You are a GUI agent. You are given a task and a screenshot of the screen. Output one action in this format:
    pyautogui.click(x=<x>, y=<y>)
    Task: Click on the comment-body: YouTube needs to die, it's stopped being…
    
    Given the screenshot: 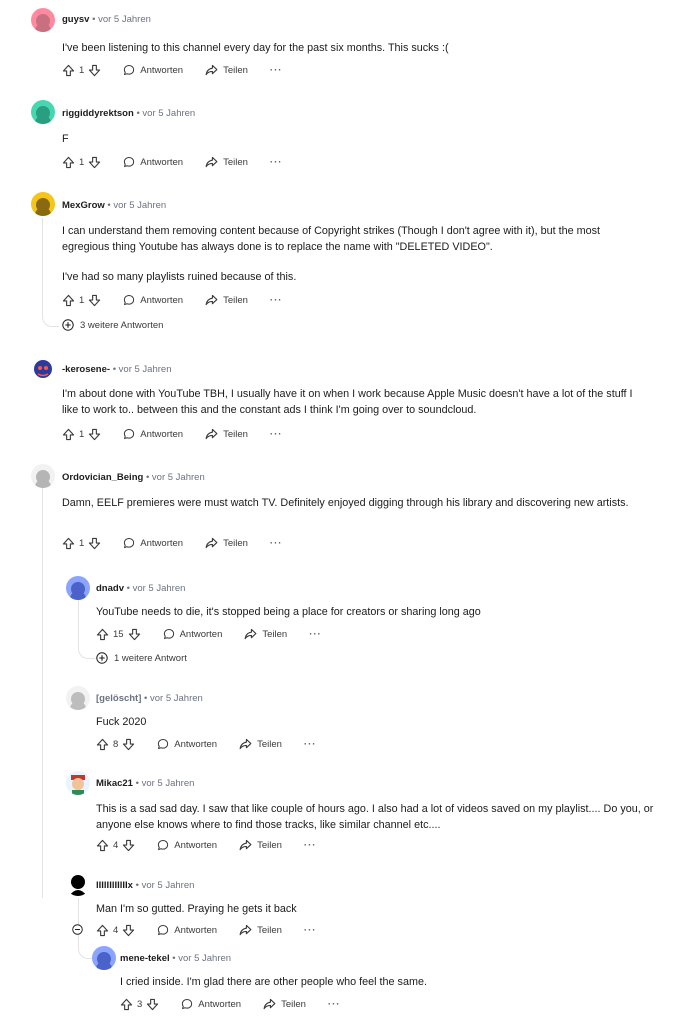 What is the action you would take?
    pyautogui.click(x=376, y=612)
    